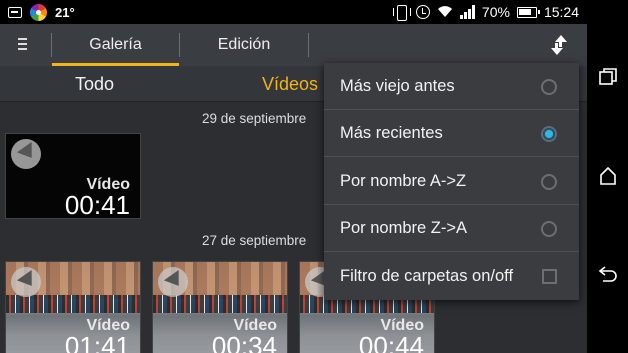 The height and width of the screenshot is (353, 628). I want to click on video-thumbnail: Vídeo 00:34, so click(220, 307).